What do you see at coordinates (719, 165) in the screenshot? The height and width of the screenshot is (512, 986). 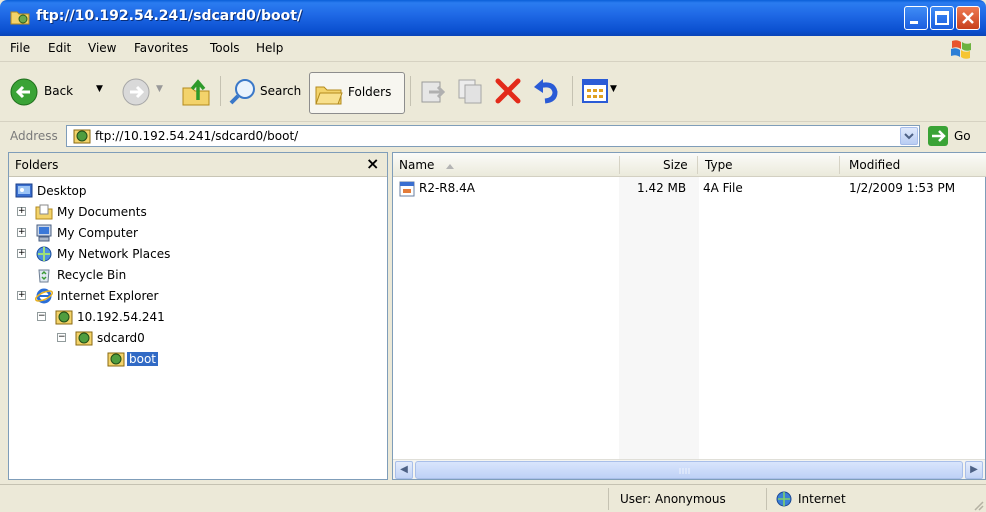 I see `column-header-type: Type` at bounding box center [719, 165].